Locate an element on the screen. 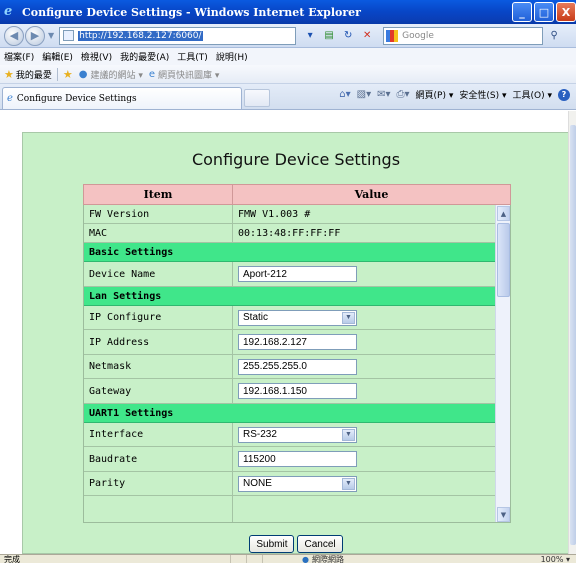 This screenshot has height=565, width=576. mail-icon: ✉▾ is located at coordinates (383, 94).